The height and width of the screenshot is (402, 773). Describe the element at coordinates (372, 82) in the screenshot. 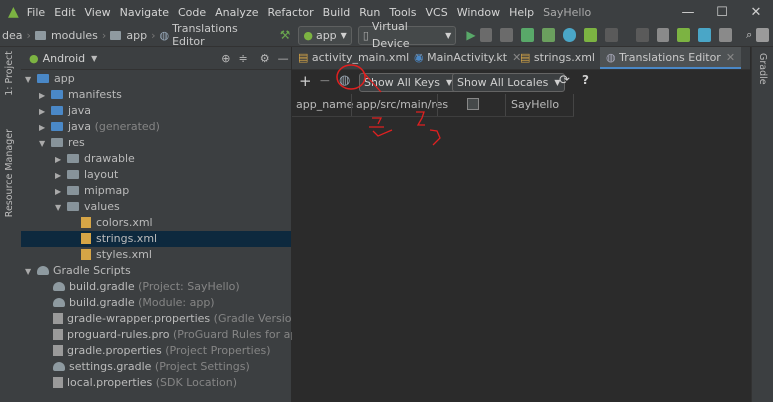

I see `red-arrow-annotation` at that location.